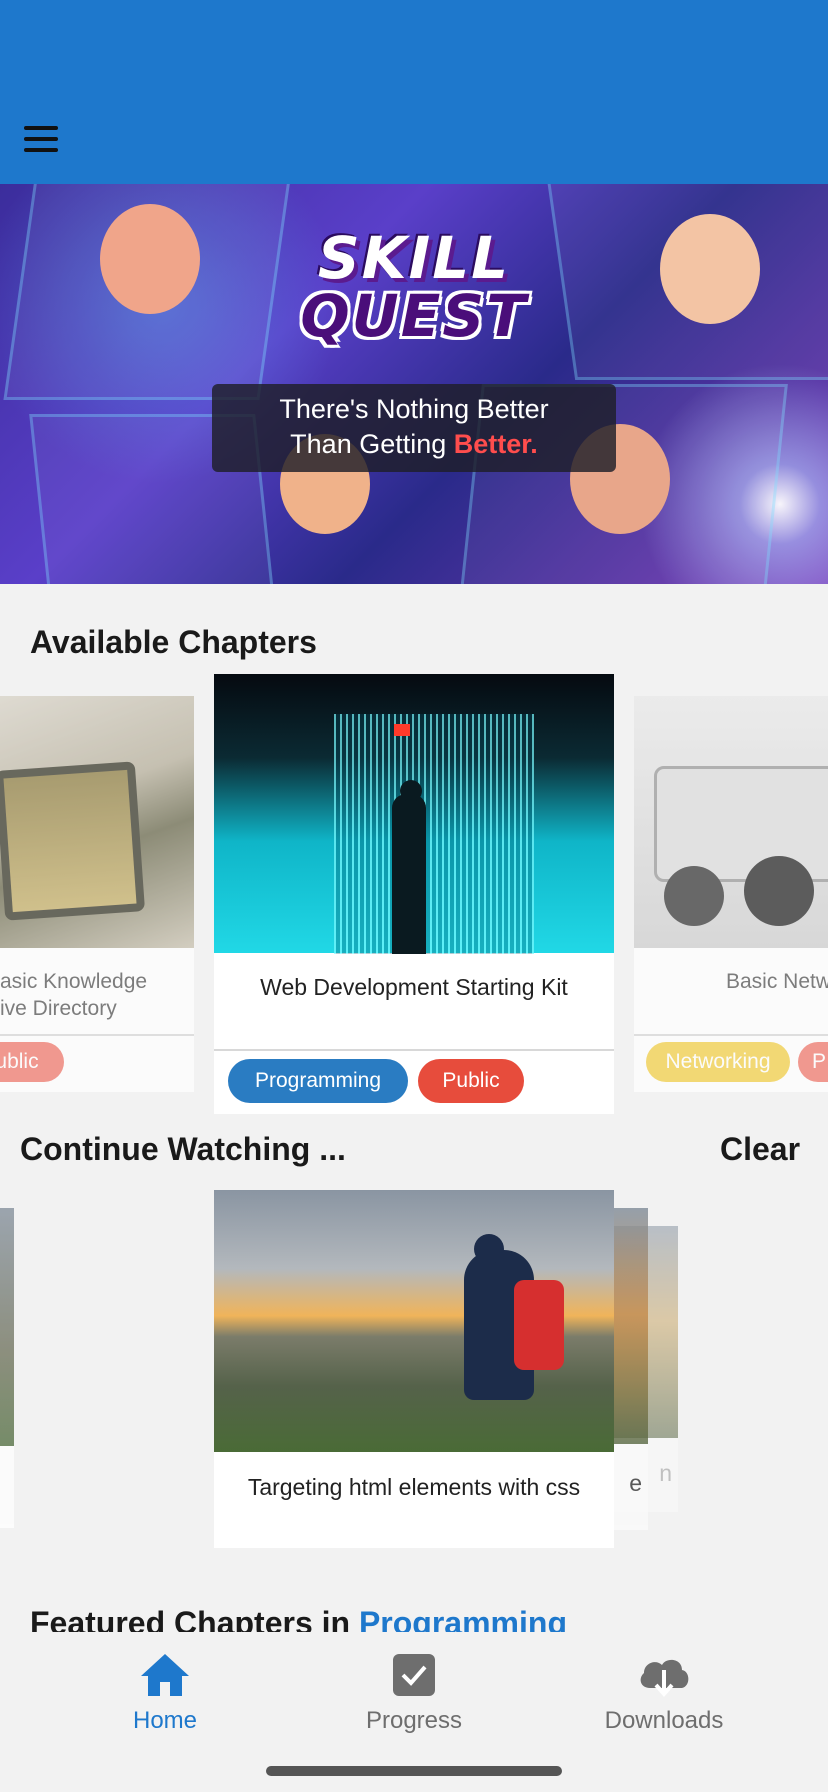  What do you see at coordinates (32, 1062) in the screenshot?
I see `tag-public: ublic` at bounding box center [32, 1062].